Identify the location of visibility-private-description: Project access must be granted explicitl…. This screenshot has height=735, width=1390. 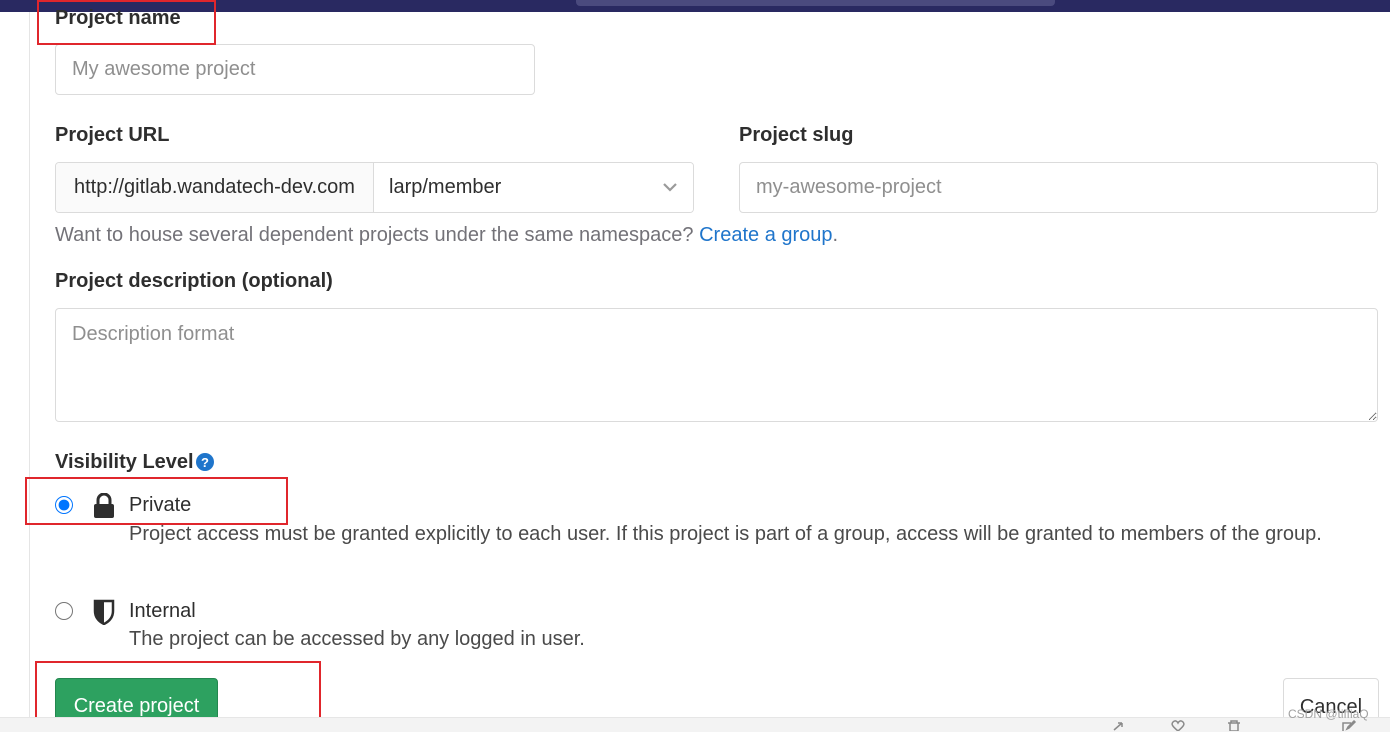
(725, 534).